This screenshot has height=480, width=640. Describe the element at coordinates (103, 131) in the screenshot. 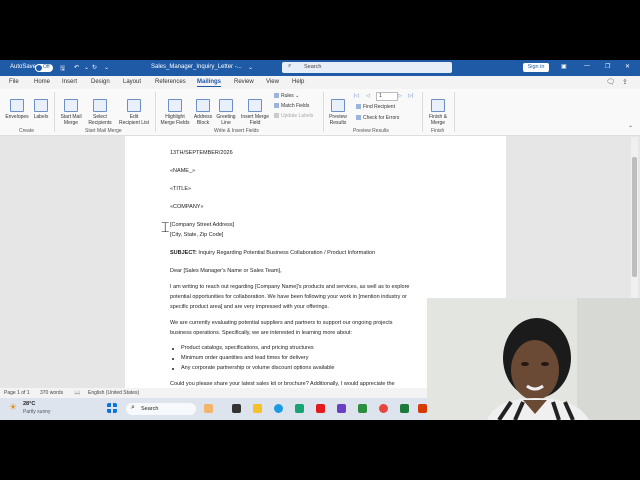

I see `group-label-start-mail-merge: Start Mail Merge` at that location.